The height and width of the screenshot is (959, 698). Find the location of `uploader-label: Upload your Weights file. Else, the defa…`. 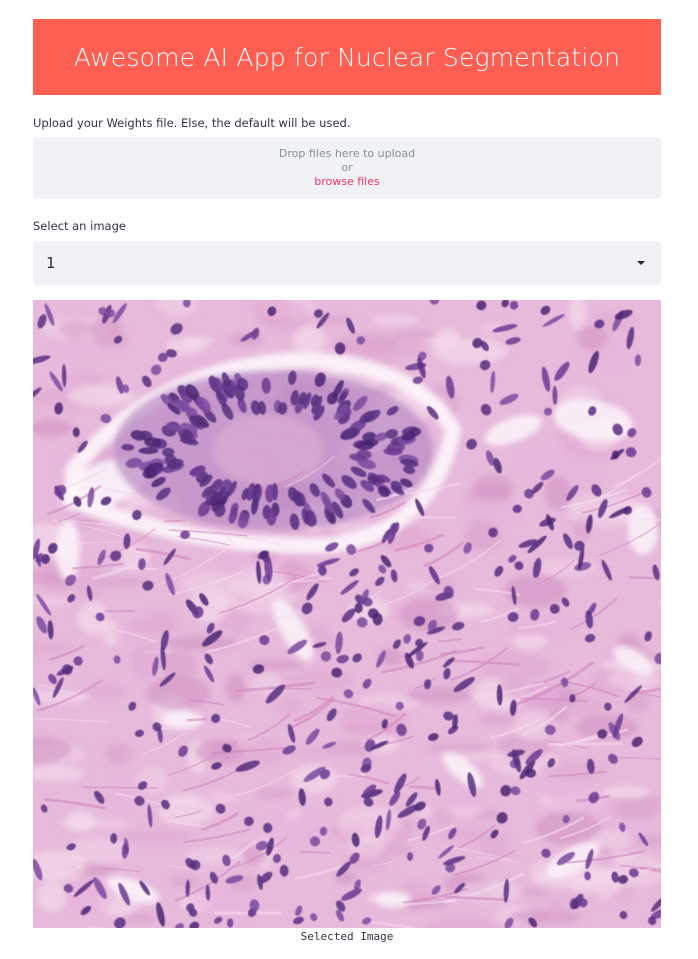

uploader-label: Upload your Weights file. Else, the defa… is located at coordinates (192, 123).